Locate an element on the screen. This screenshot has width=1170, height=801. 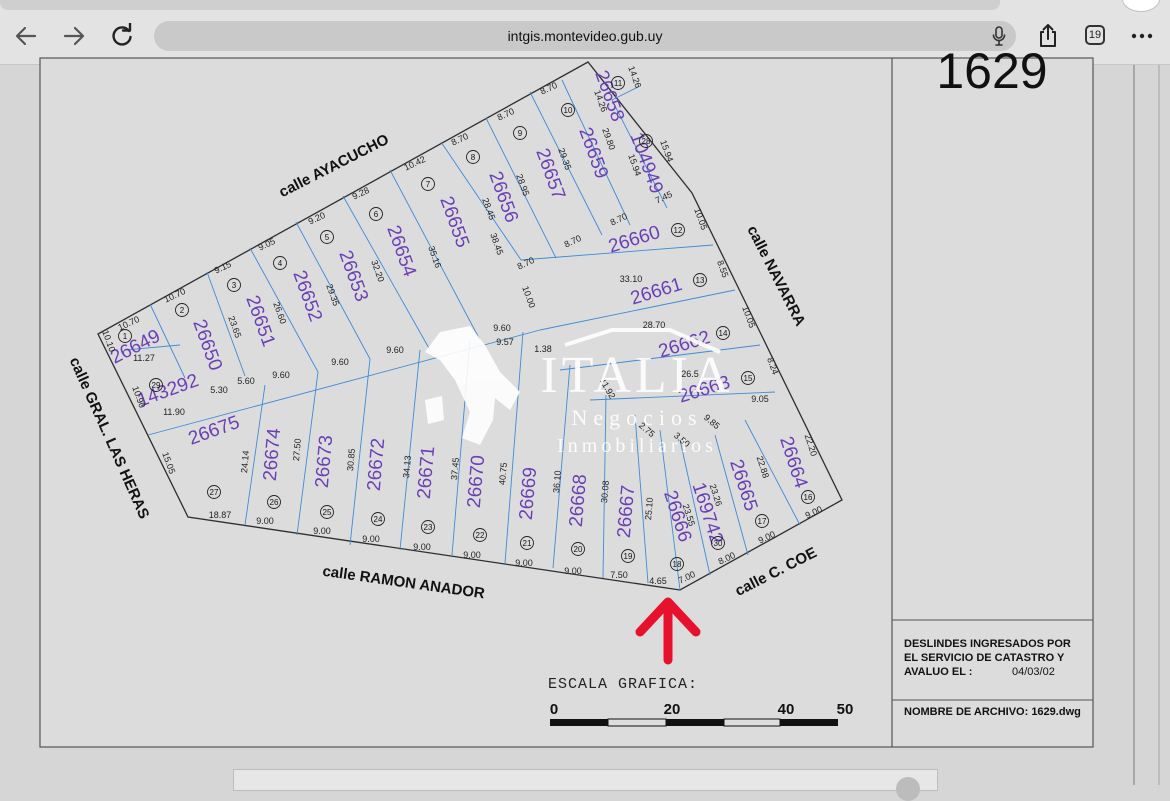
scale-tick: 50 is located at coordinates (845, 709).